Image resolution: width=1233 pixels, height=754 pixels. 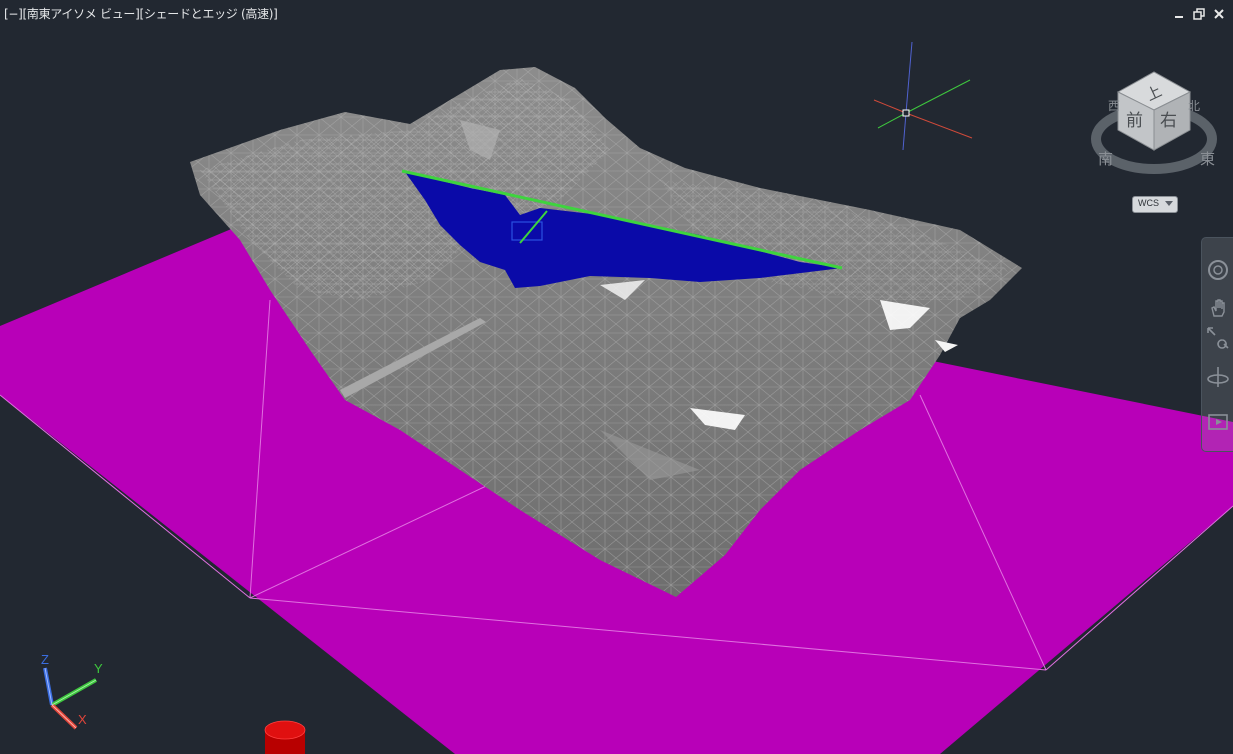 I want to click on minimize-icon, so click(x=1179, y=14).